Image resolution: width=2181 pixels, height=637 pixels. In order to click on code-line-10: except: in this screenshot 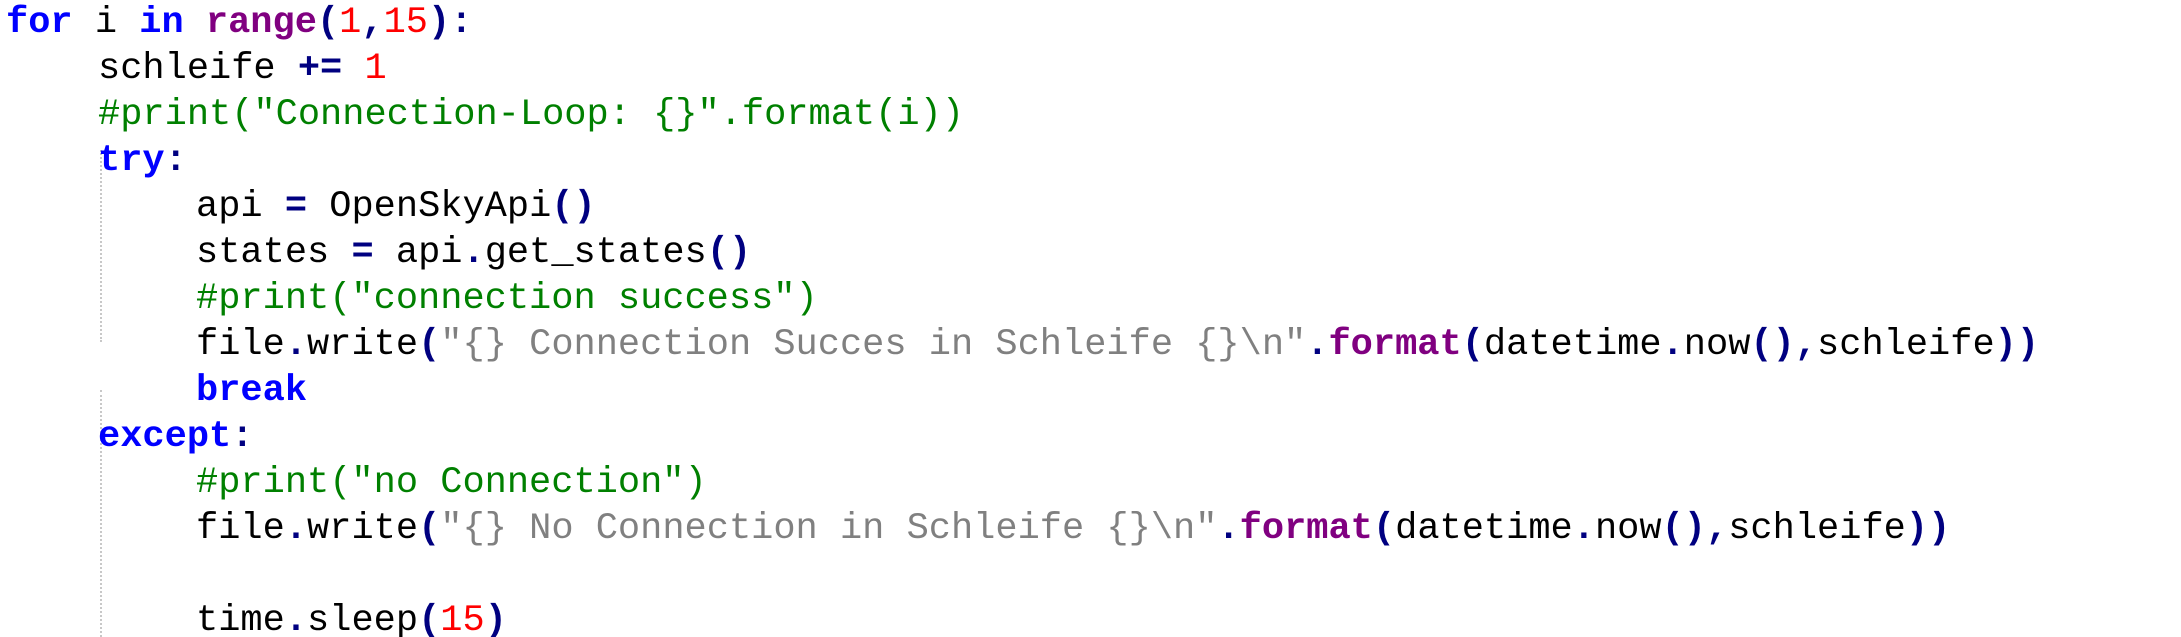, I will do `click(126, 437)`.